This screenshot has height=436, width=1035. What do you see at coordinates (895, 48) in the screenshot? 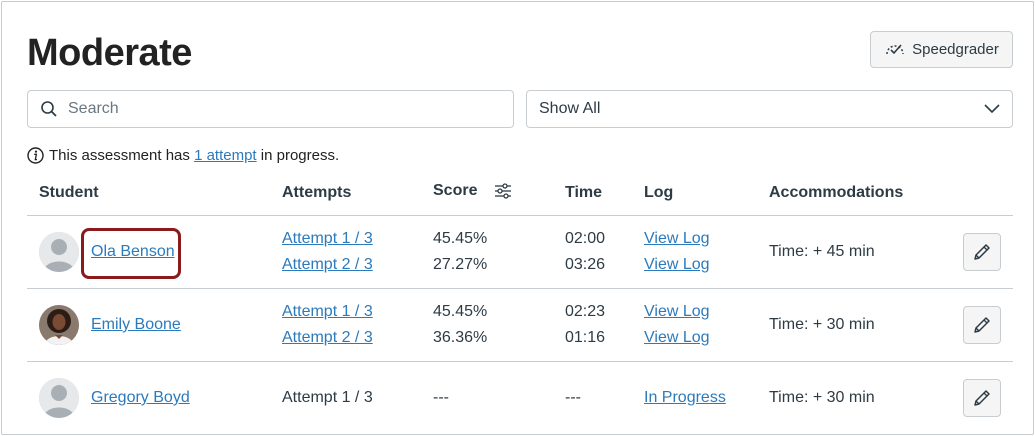
I see `speedgrader-icon` at bounding box center [895, 48].